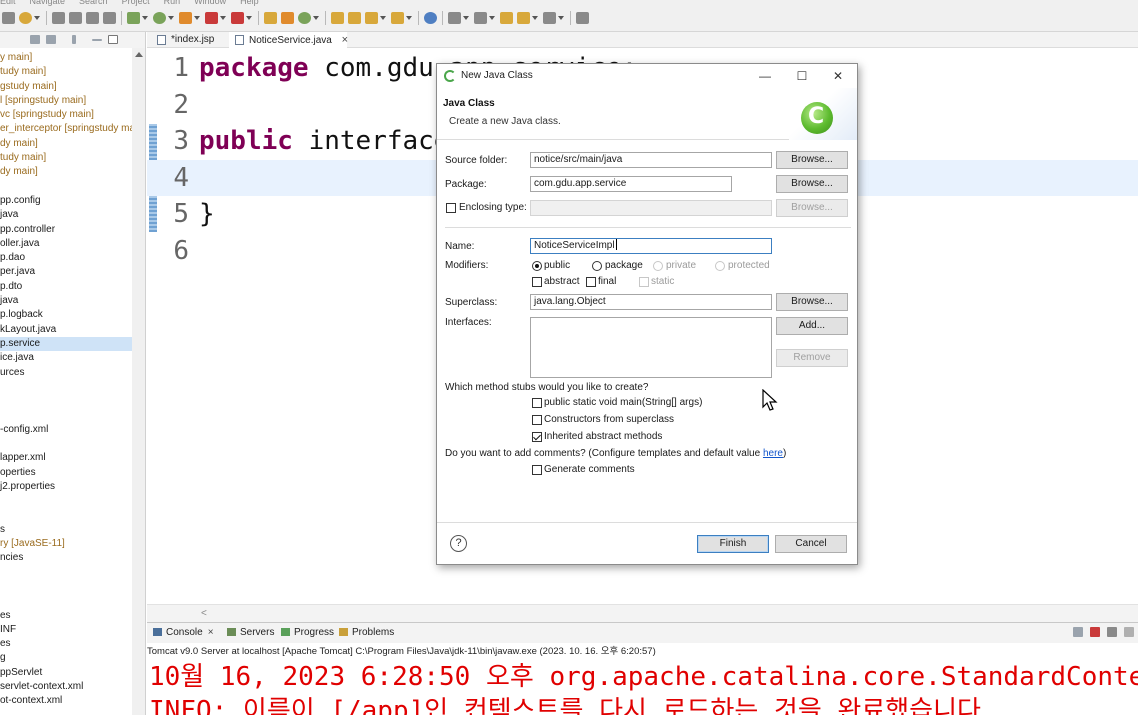 Image resolution: width=1138 pixels, height=715 pixels. What do you see at coordinates (139, 54) in the screenshot?
I see `scroll-up-icon` at bounding box center [139, 54].